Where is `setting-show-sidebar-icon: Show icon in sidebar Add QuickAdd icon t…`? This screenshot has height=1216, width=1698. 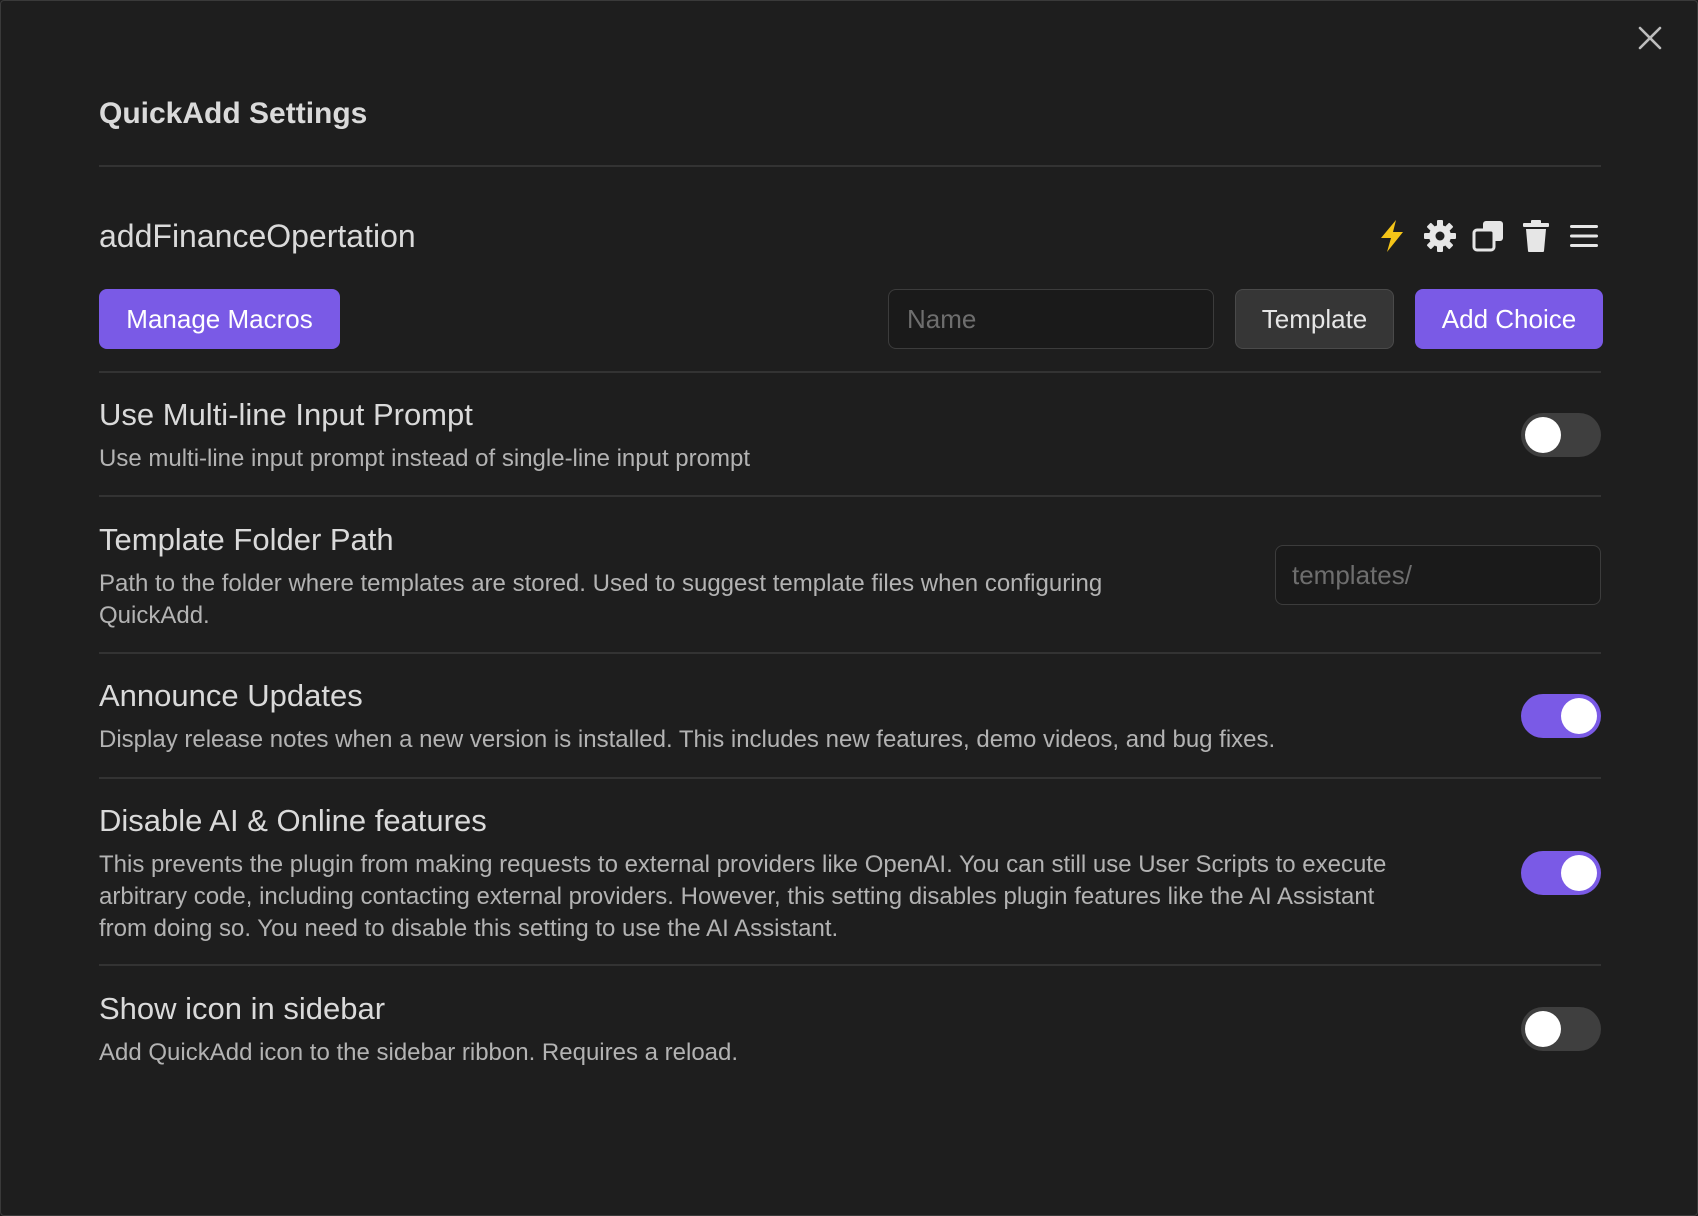
setting-show-sidebar-icon: Show icon in sidebar Add QuickAdd icon t… is located at coordinates (850, 1030).